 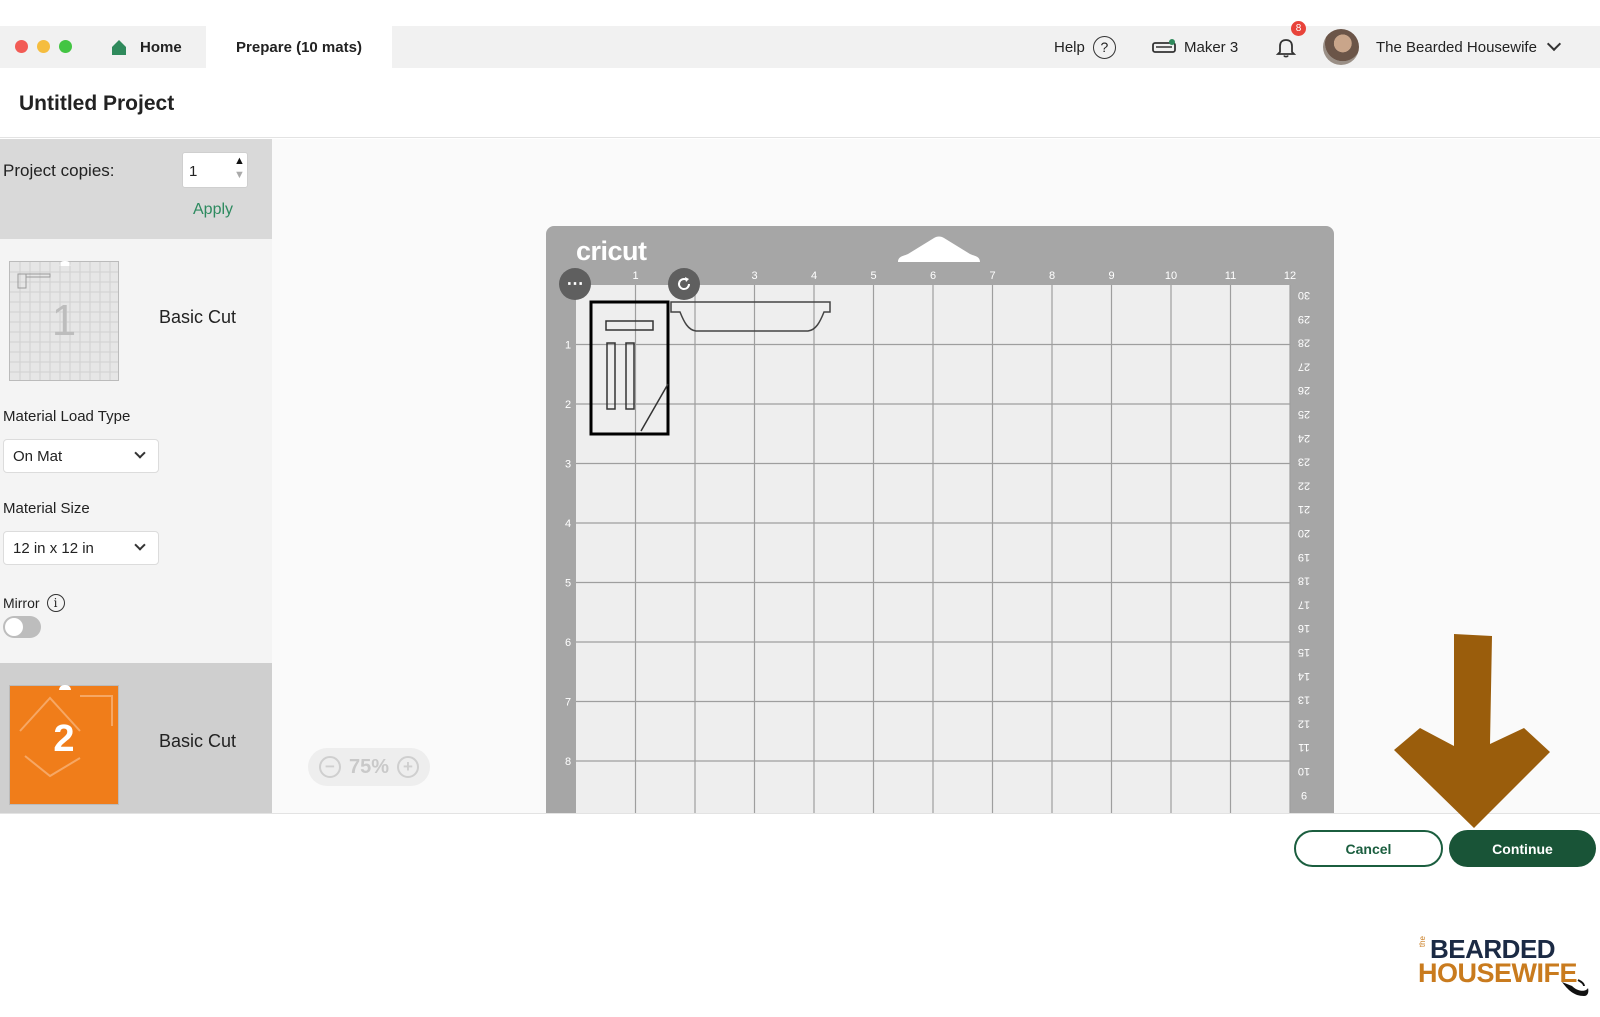 I want to click on right-ruler-label: 16, so click(x=1304, y=628).